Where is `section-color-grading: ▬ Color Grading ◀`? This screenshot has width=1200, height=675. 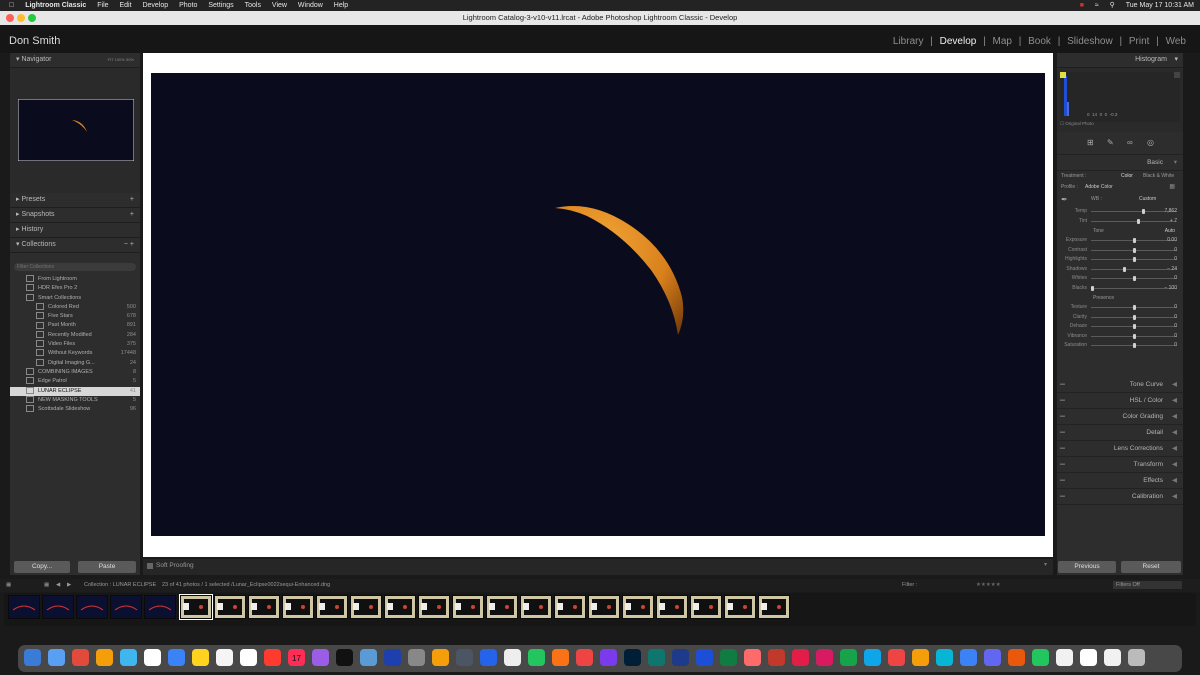 section-color-grading: ▬ Color Grading ◀ is located at coordinates (1120, 417).